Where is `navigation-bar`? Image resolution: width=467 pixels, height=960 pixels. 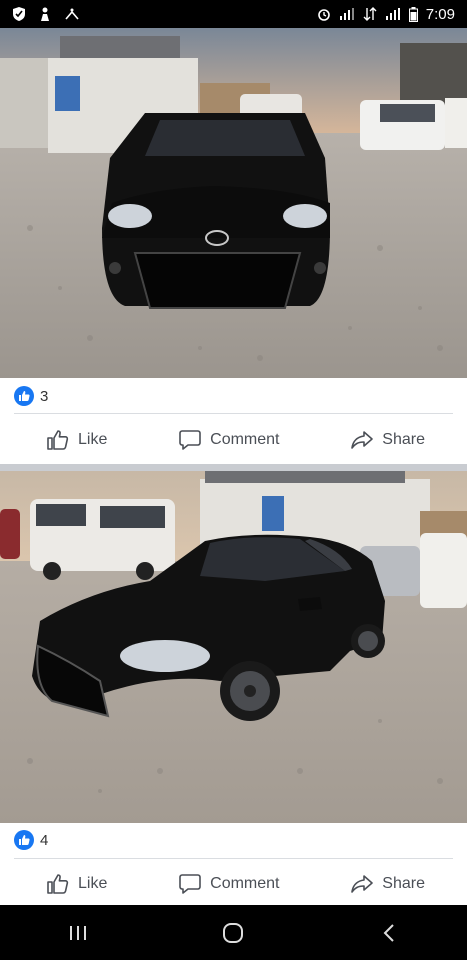
navigation-bar is located at coordinates (233, 932).